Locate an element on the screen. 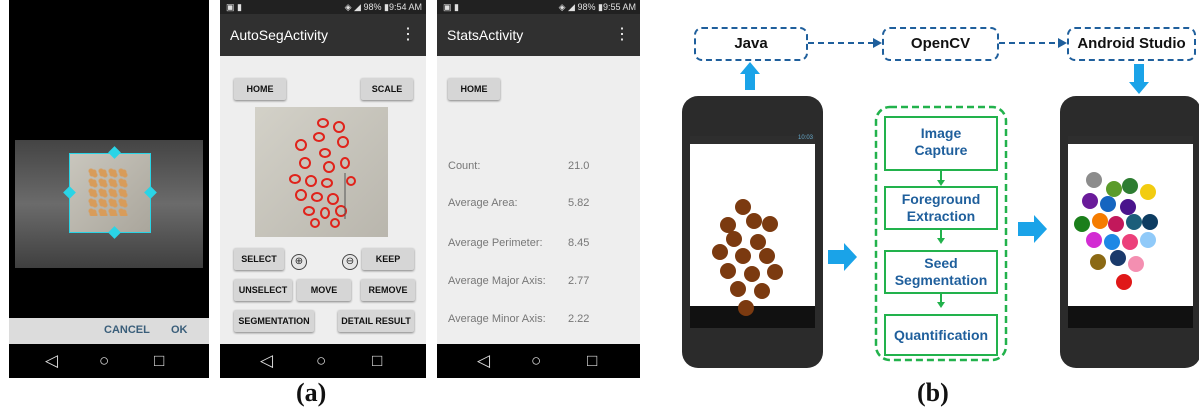 The width and height of the screenshot is (1199, 411). crop-action-bar: CANCEL OK is located at coordinates (109, 331).